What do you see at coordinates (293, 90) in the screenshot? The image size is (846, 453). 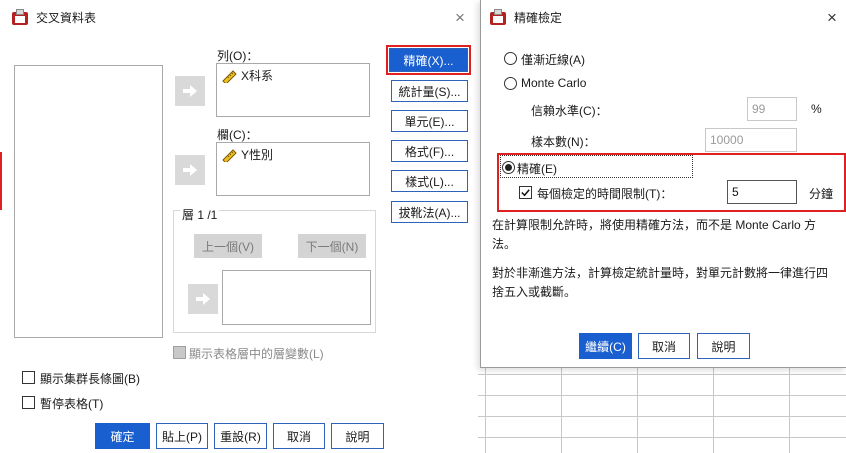 I see `rows-list: X科系` at bounding box center [293, 90].